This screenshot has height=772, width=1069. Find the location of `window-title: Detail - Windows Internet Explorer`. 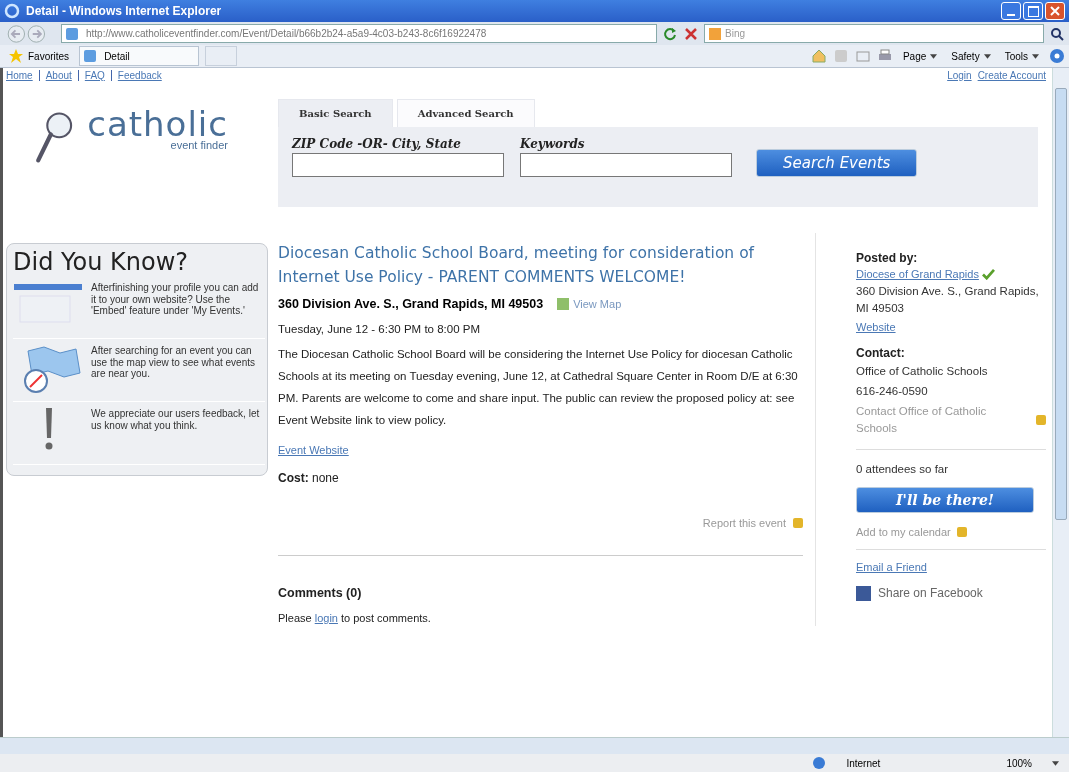

window-title: Detail - Windows Internet Explorer is located at coordinates (124, 11).